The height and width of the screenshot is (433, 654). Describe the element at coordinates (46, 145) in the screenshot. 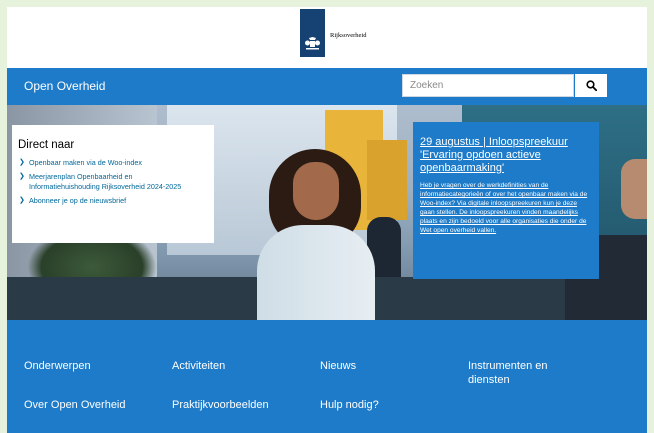

I see `direct-naar-title: Direct naar` at that location.